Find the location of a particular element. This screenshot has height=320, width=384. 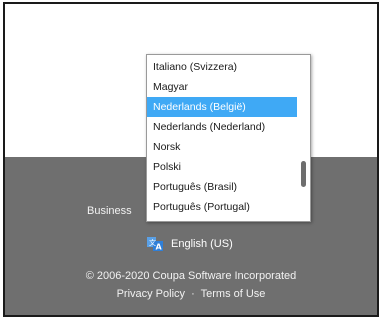

translate-icon: 文 A is located at coordinates (155, 244).